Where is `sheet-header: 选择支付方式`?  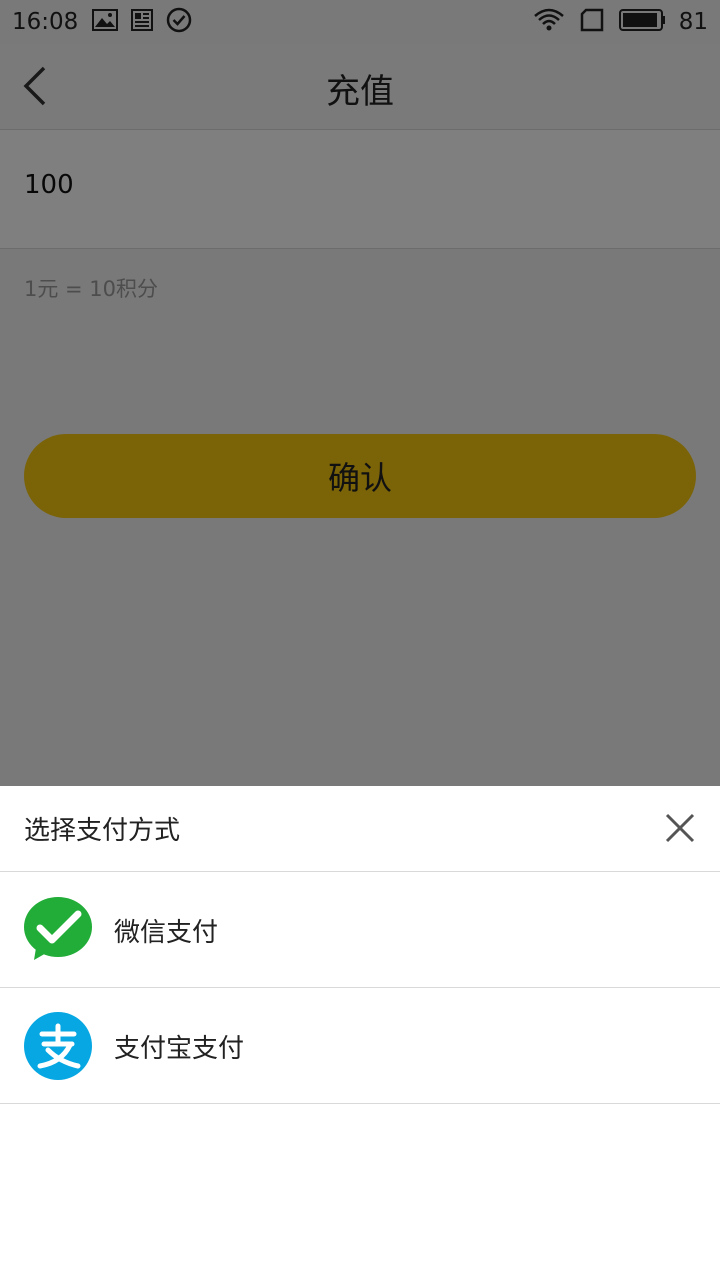 sheet-header: 选择支付方式 is located at coordinates (360, 829).